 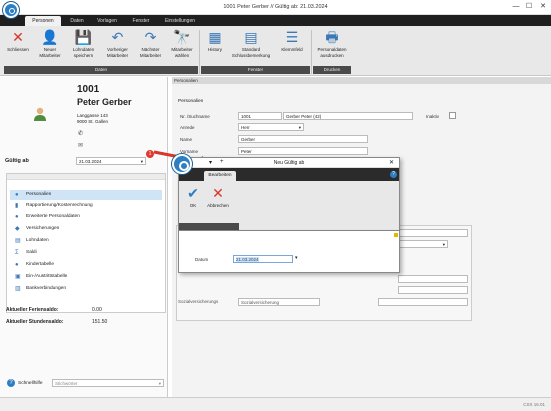 What do you see at coordinates (86, 277) in the screenshot?
I see `nav-item-ein-austrittstabelle: ▣ Ein-/Austrittstabelle` at bounding box center [86, 277].